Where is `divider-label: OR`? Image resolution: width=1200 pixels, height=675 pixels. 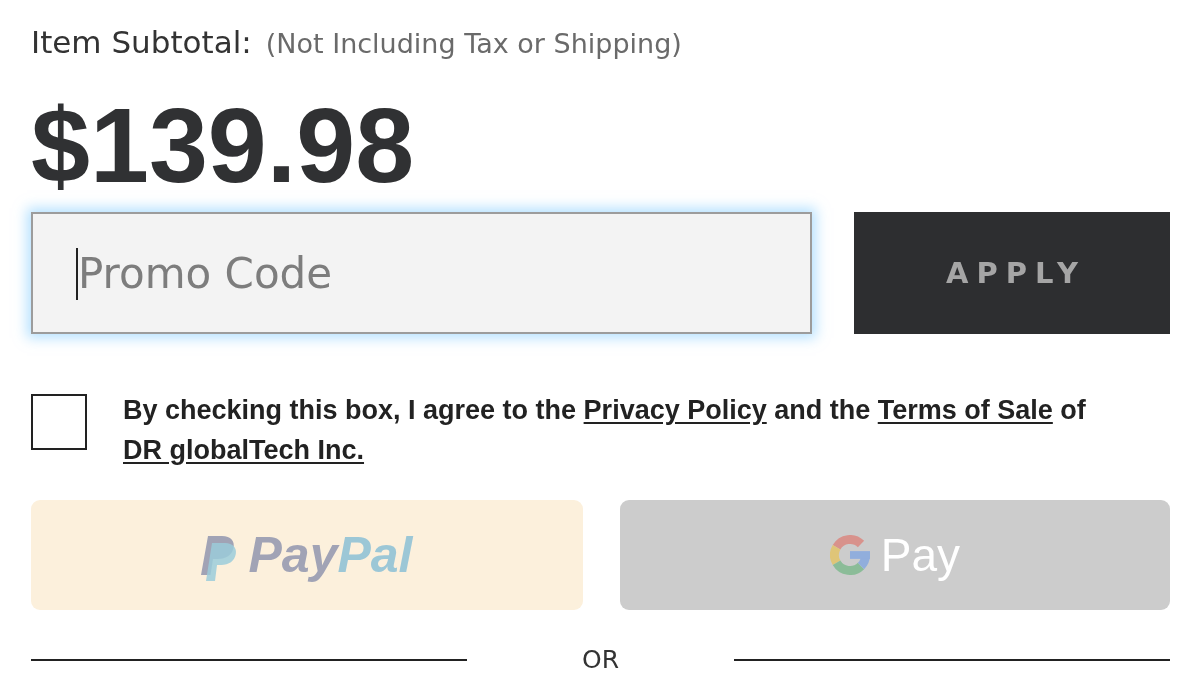
divider-label: OR is located at coordinates (600, 660).